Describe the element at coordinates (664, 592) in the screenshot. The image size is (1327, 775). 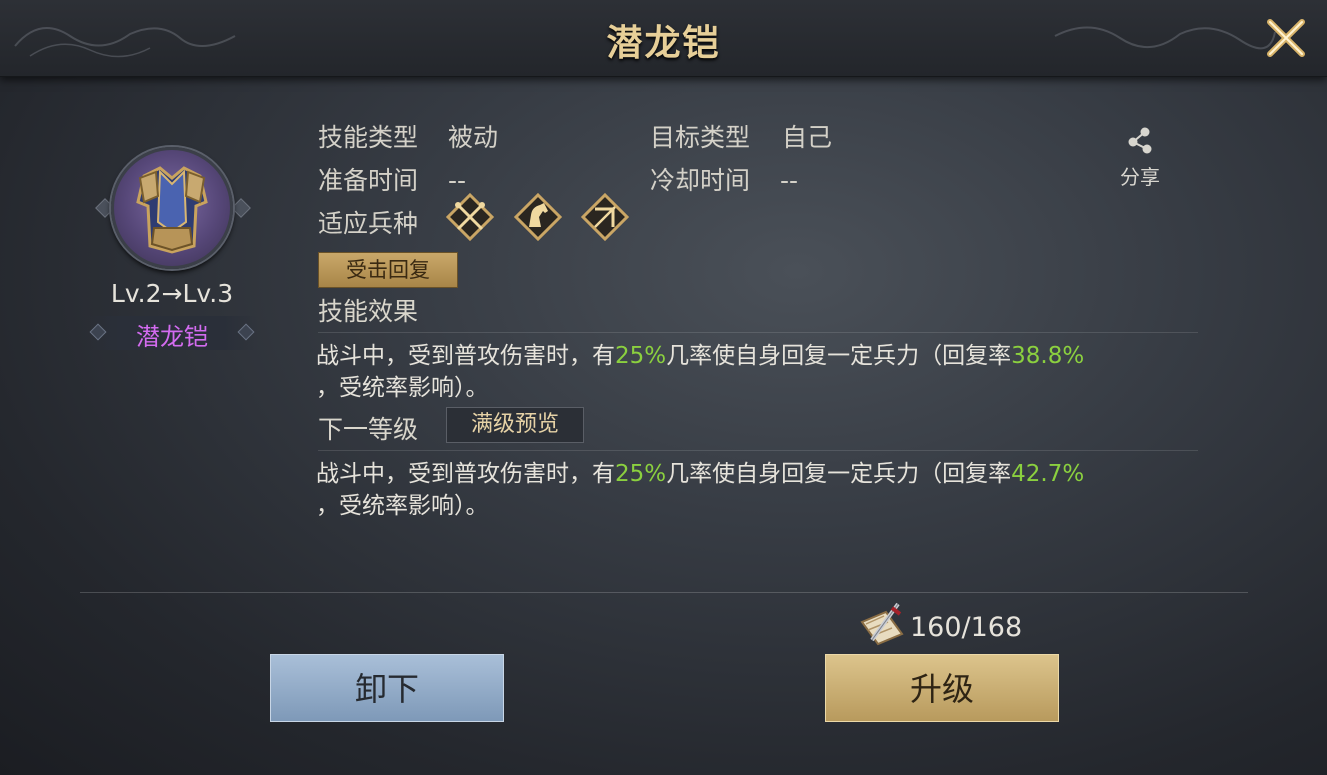
I see `footer-divider` at that location.